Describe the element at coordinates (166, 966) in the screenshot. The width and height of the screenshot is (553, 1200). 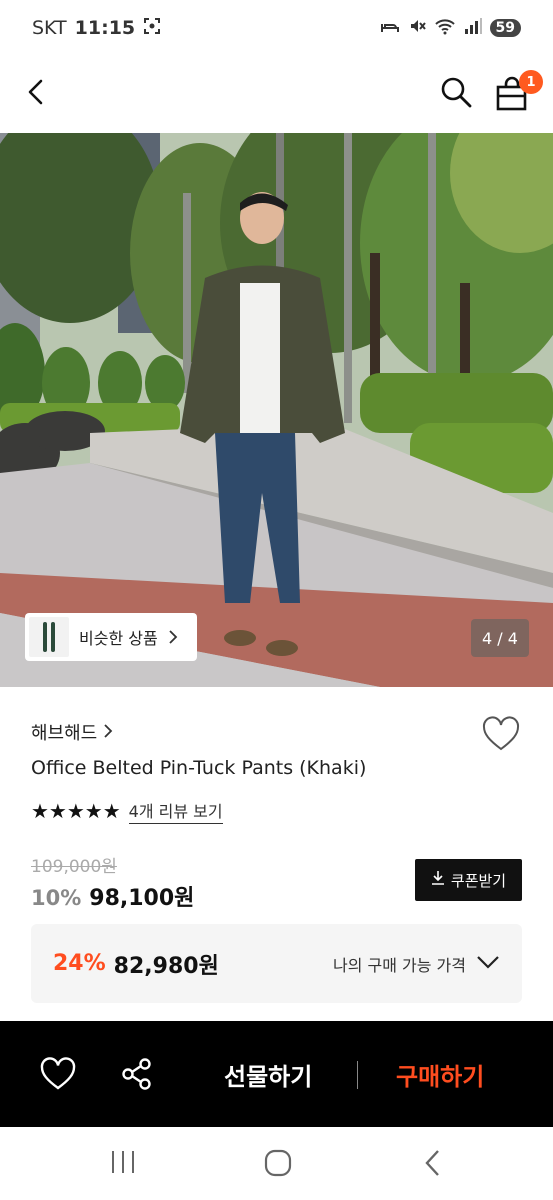
I see `best-price: 82,980원` at that location.